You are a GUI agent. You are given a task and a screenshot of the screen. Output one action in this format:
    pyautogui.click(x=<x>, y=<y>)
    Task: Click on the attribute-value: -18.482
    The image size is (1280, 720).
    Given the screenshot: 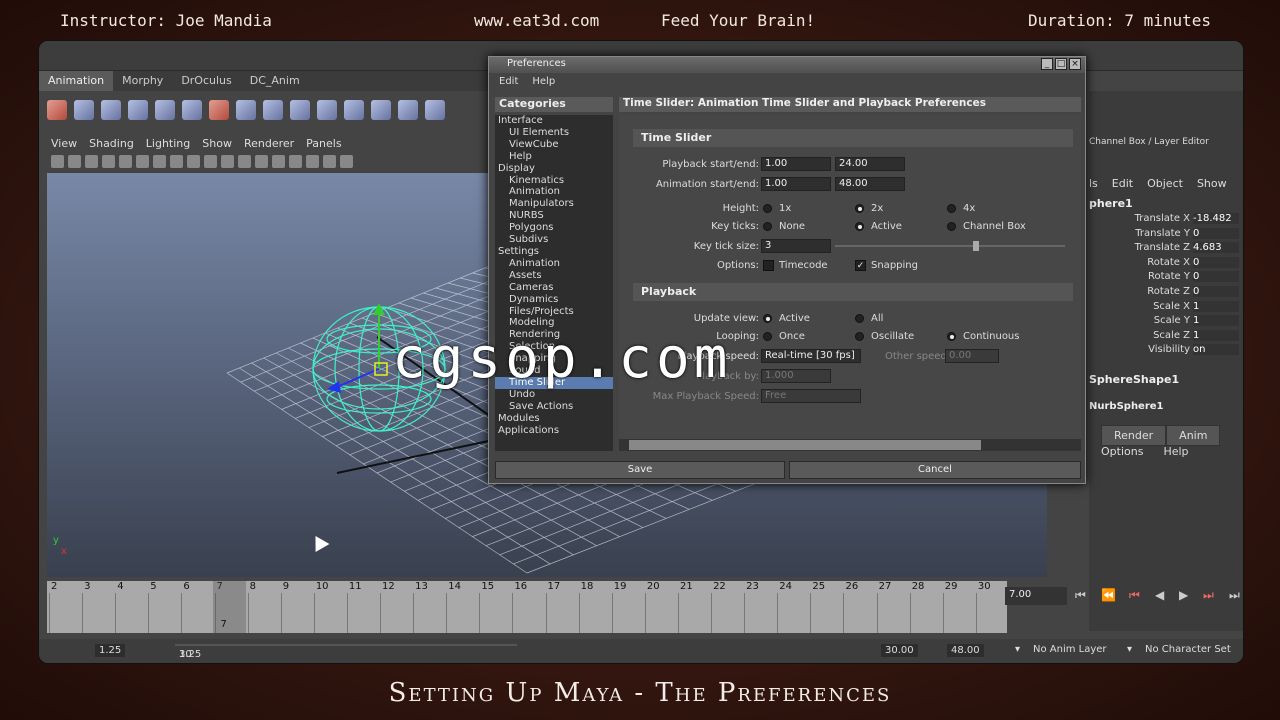 What is the action you would take?
    pyautogui.click(x=1216, y=218)
    